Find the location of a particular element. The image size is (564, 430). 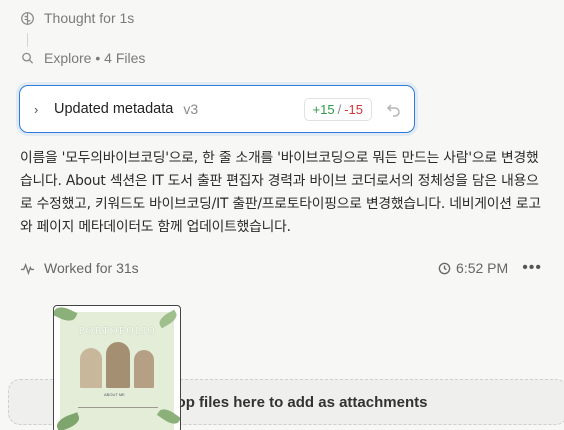

time-label: 6:52 PM is located at coordinates (482, 268).